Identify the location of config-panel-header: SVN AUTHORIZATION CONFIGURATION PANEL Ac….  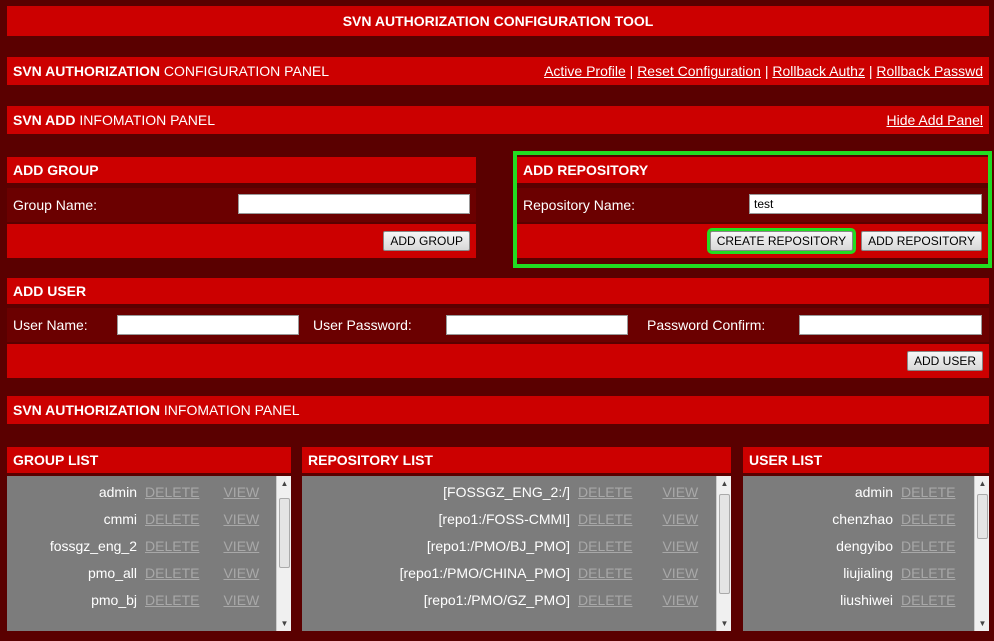
(498, 71).